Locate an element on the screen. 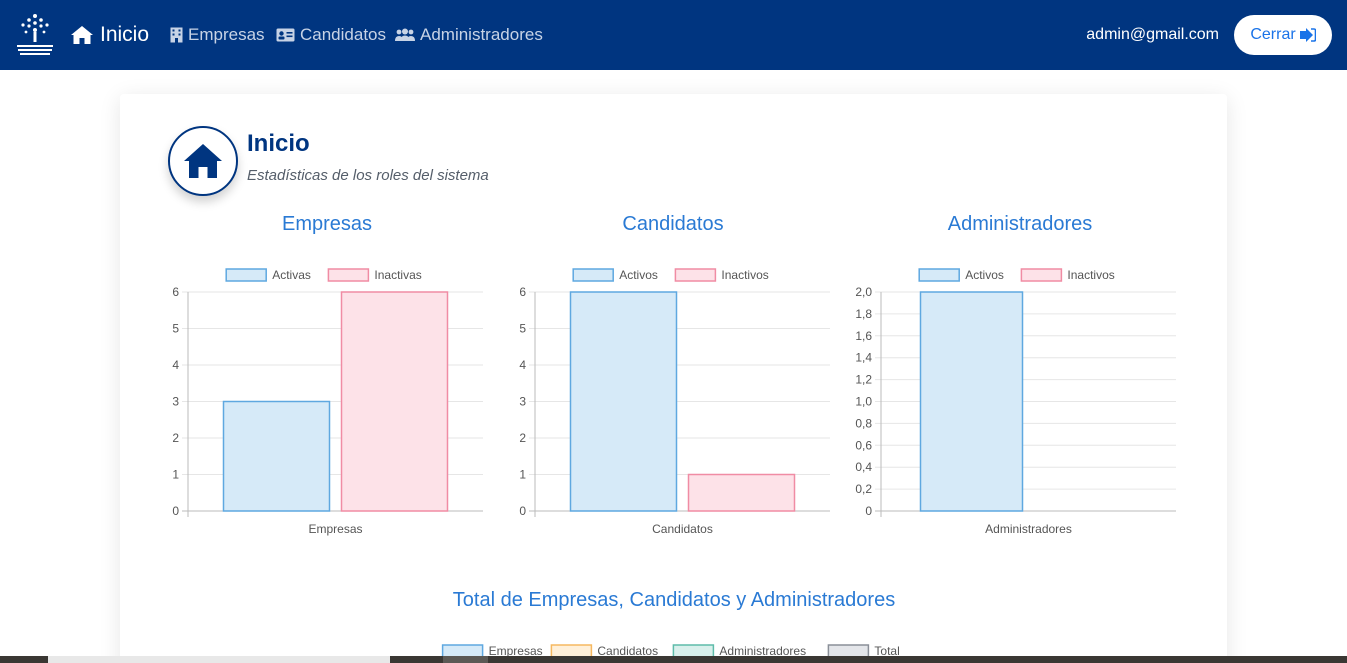  nav-home-label: Inicio is located at coordinates (125, 34).